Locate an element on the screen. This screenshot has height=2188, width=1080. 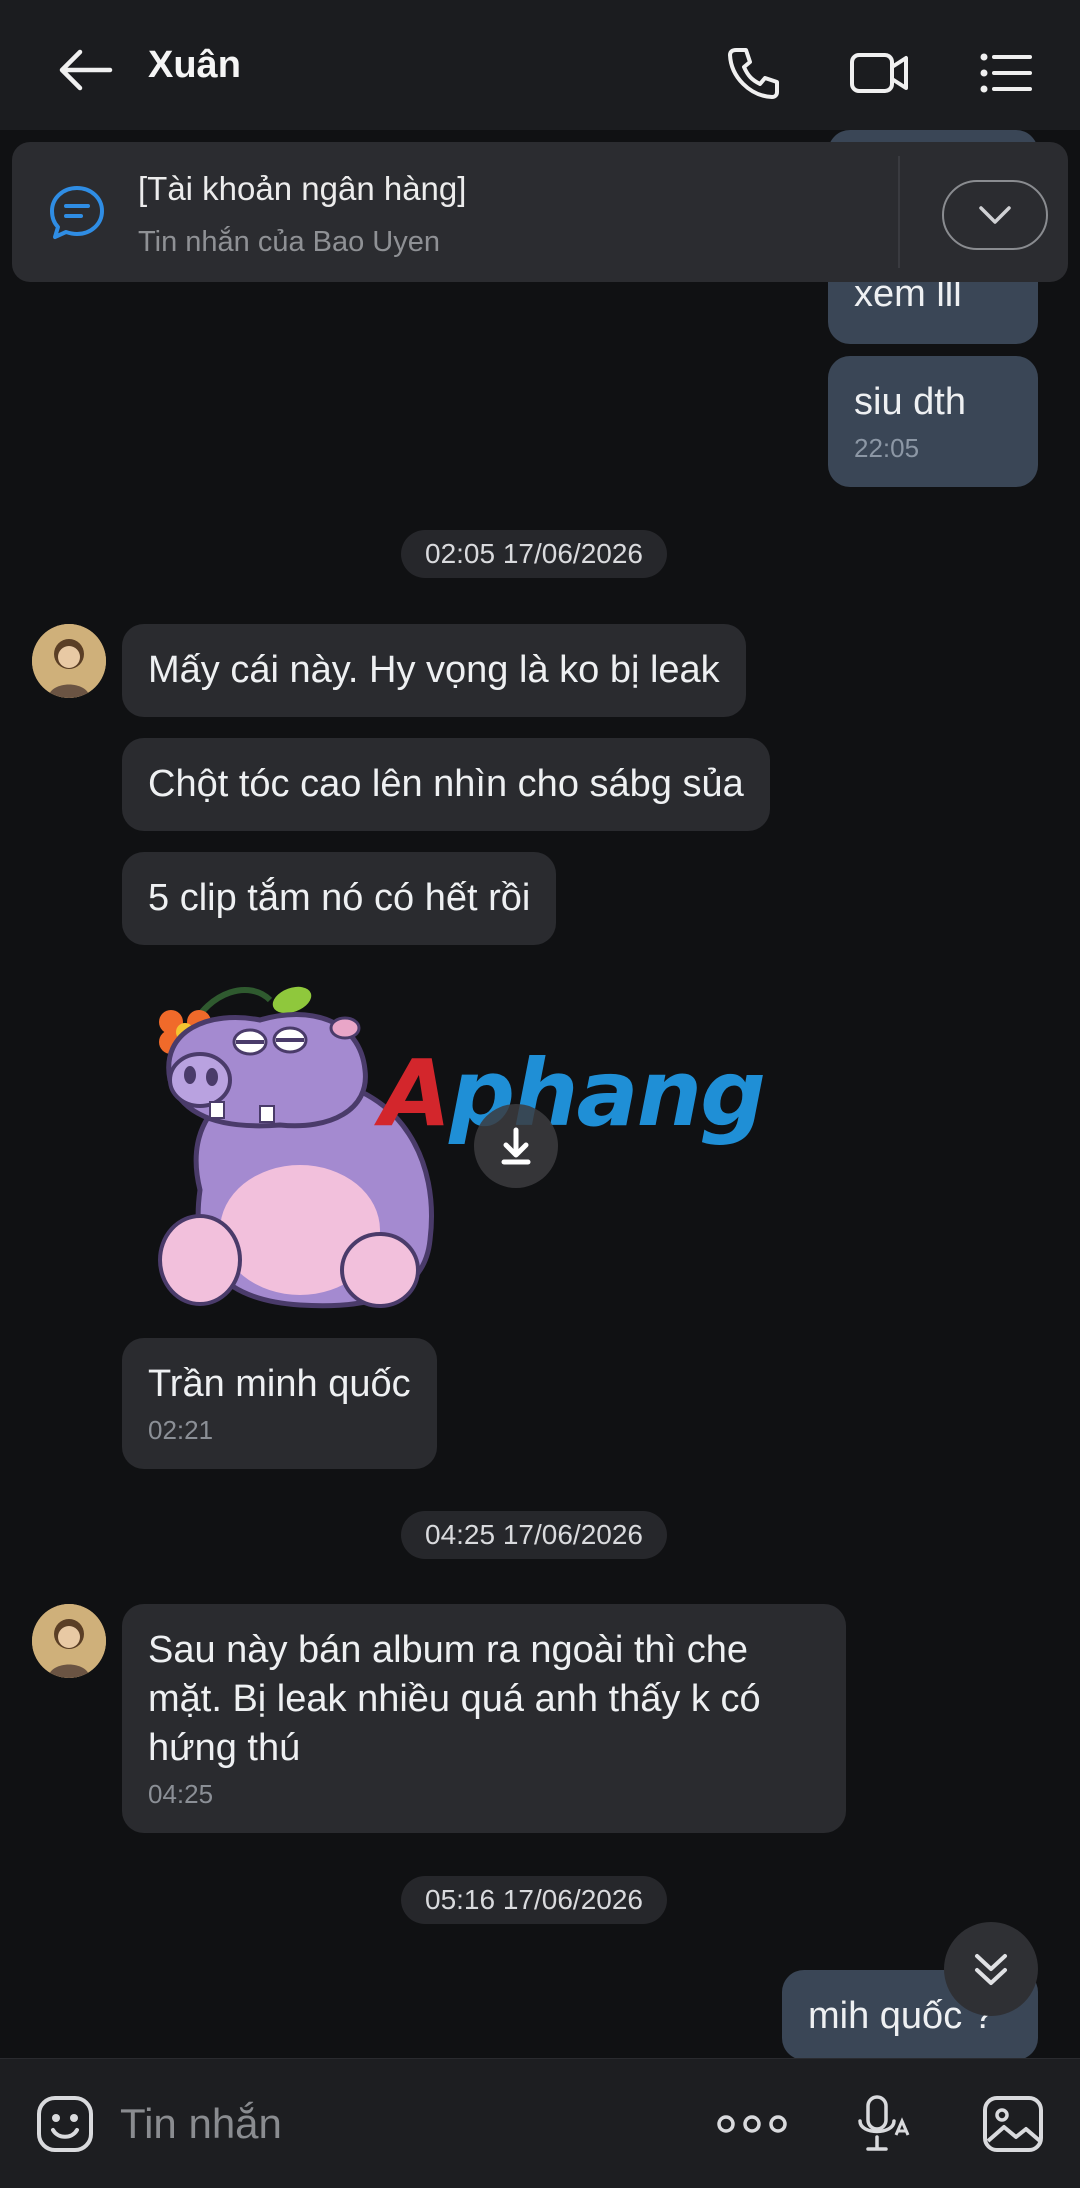
divider is located at coordinates (899, 212).